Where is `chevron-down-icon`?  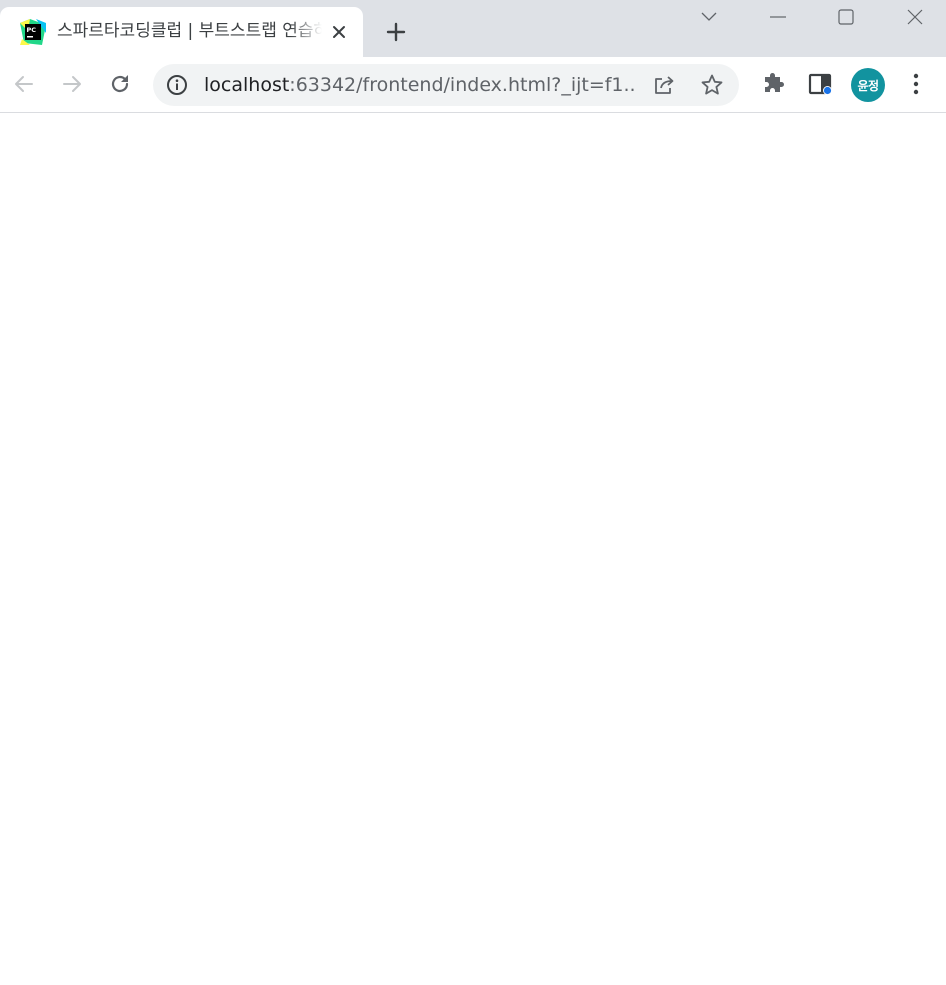
chevron-down-icon is located at coordinates (709, 16).